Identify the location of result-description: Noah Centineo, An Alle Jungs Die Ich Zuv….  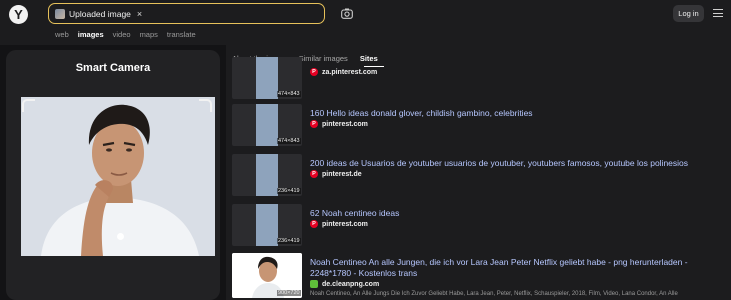
(494, 294).